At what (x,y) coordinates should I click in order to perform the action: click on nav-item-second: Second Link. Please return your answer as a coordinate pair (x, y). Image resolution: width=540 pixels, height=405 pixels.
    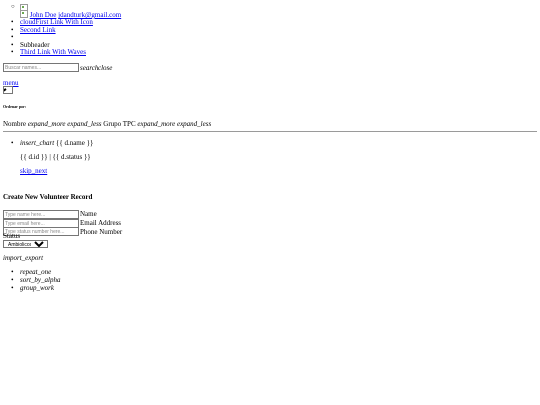
    Looking at the image, I should click on (33, 30).